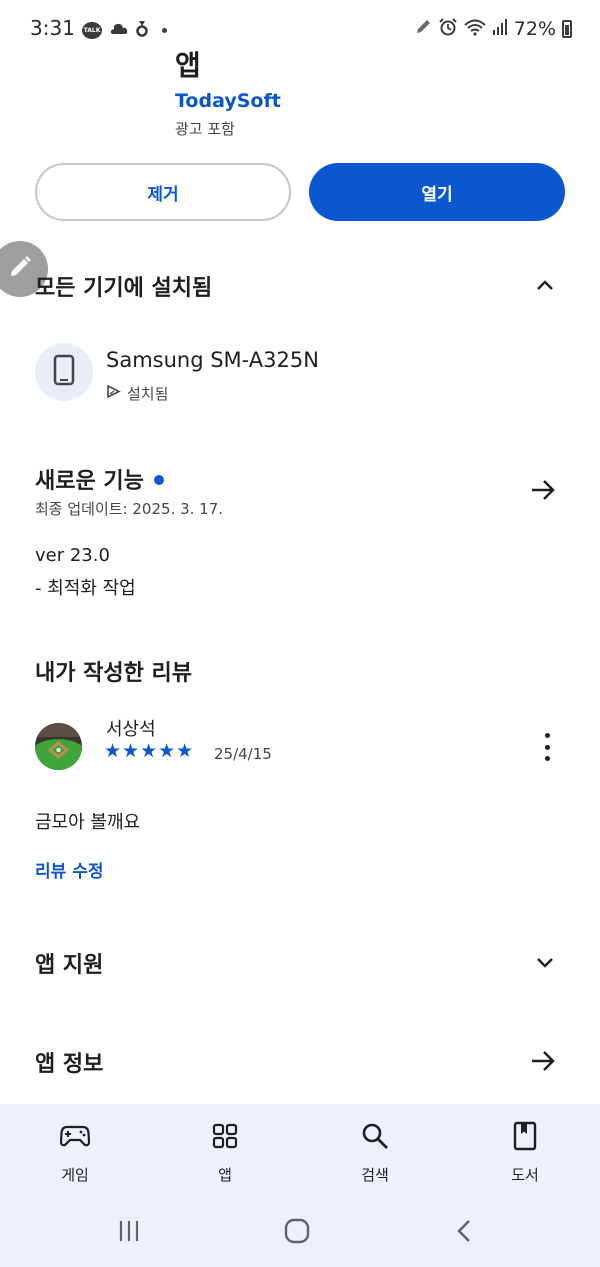 The height and width of the screenshot is (1267, 600). Describe the element at coordinates (88, 822) in the screenshot. I see `review-text: 금모아 볼깨요` at that location.